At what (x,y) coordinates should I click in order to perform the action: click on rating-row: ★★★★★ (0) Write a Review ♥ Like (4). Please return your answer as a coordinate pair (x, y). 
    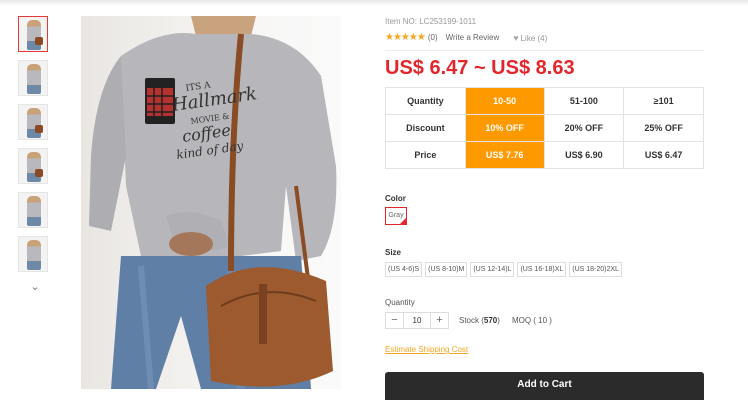
    Looking at the image, I should click on (466, 37).